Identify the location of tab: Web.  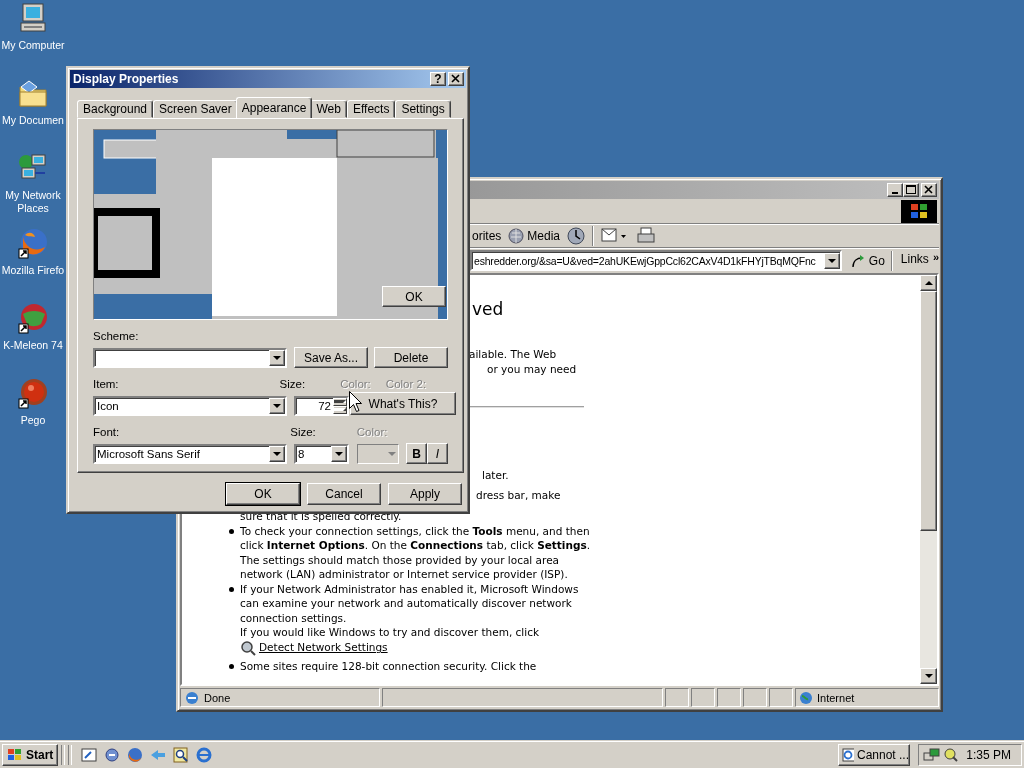
(328, 109).